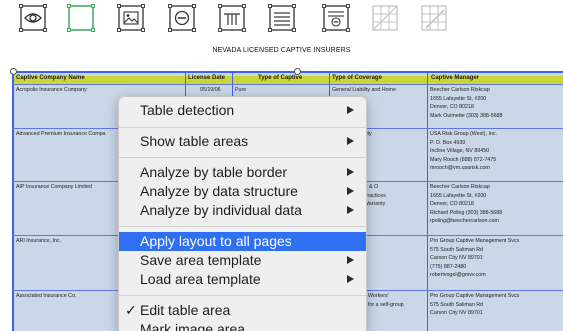 This screenshot has height=331, width=563. What do you see at coordinates (460, 151) in the screenshot?
I see `manager-line: Incline Village, NV 89450` at bounding box center [460, 151].